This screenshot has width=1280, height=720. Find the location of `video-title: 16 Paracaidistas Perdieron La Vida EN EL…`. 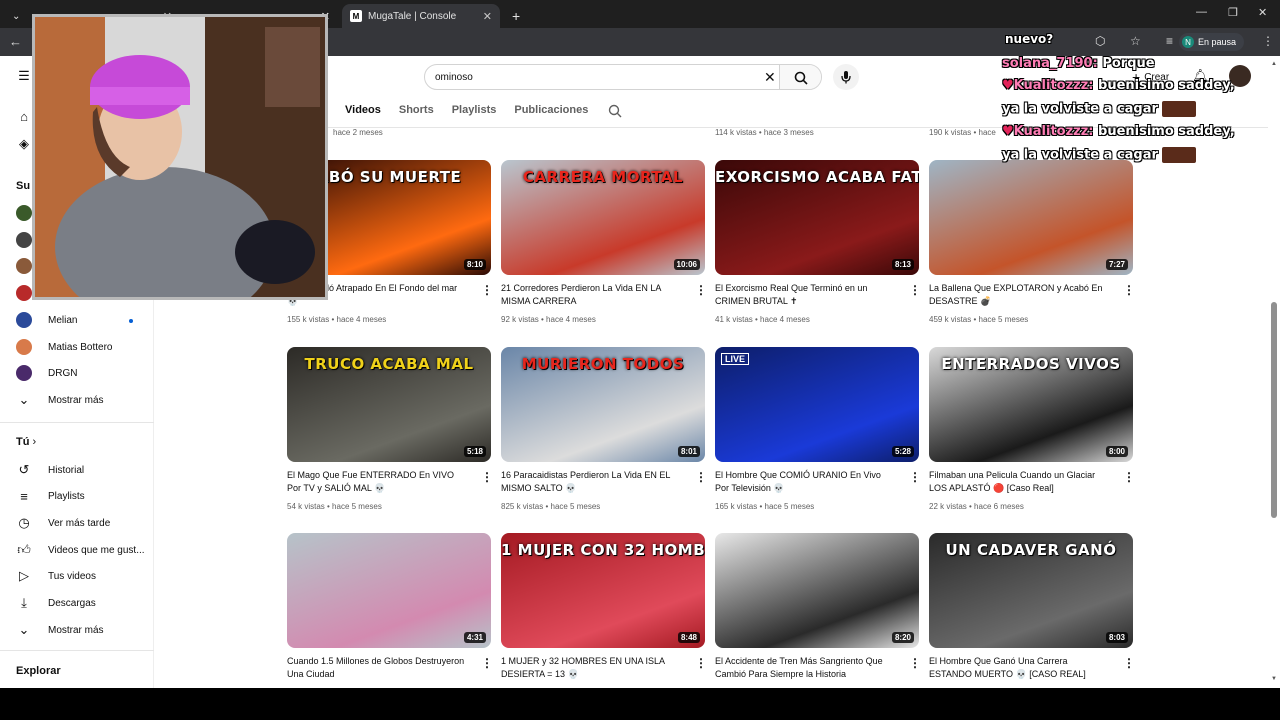

video-title: 16 Paracaidistas Perdieron La Vida EN EL… is located at coordinates (591, 482).